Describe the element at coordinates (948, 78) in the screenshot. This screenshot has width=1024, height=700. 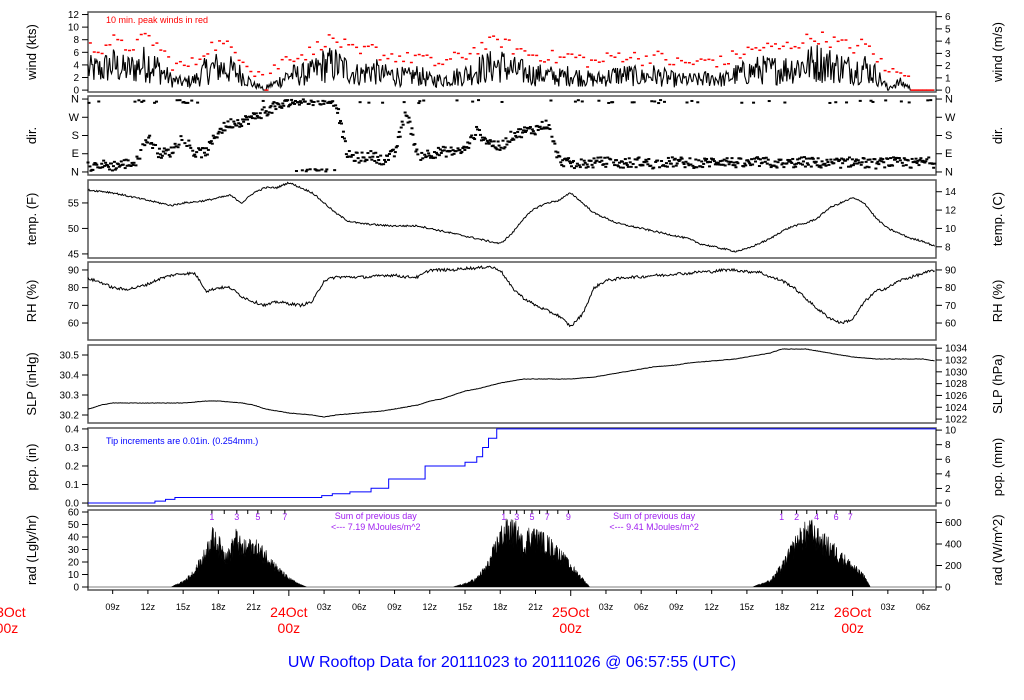
I see `y-tick-label-right: 1` at that location.